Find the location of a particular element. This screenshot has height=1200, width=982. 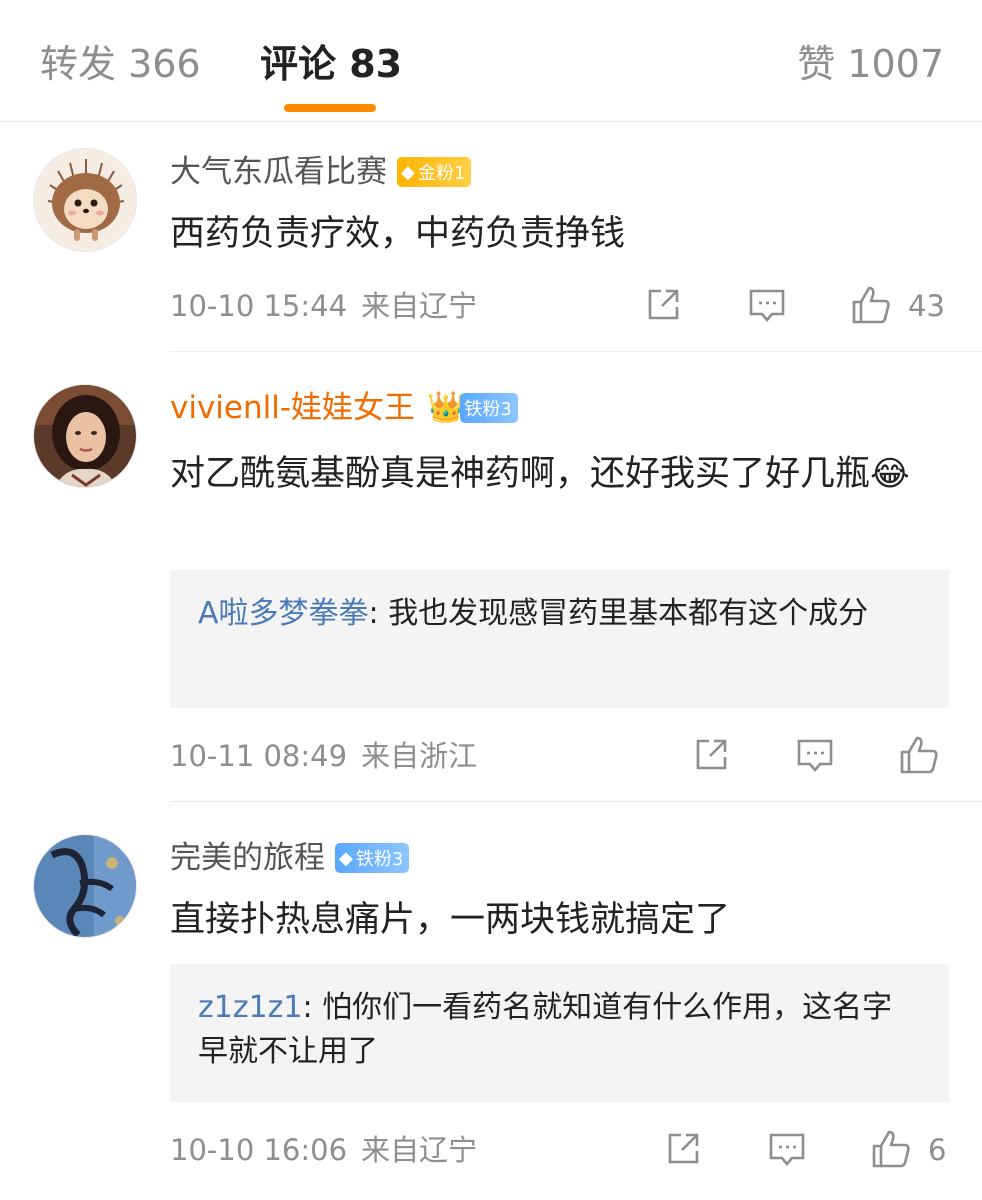

comment-text: 对乙酰氨基酚真是神药啊，还好我买了好几瓶😂 is located at coordinates (565, 474).